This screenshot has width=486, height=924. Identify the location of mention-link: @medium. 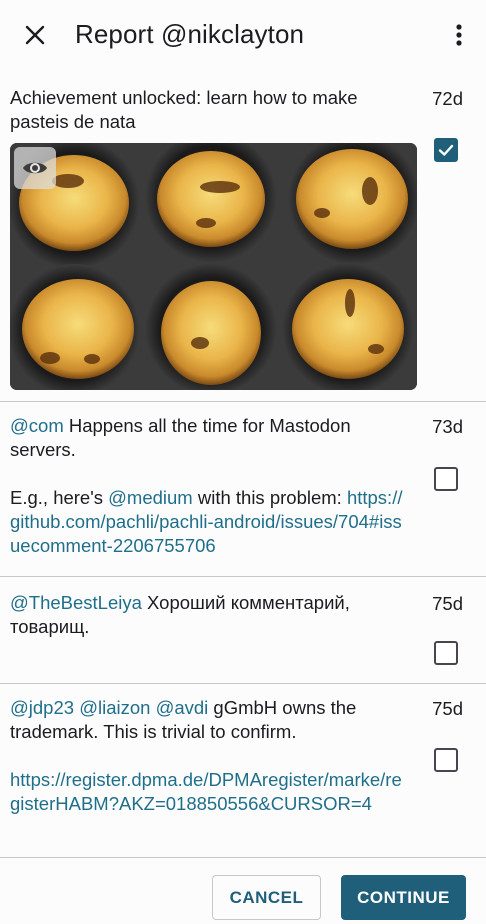
(150, 497).